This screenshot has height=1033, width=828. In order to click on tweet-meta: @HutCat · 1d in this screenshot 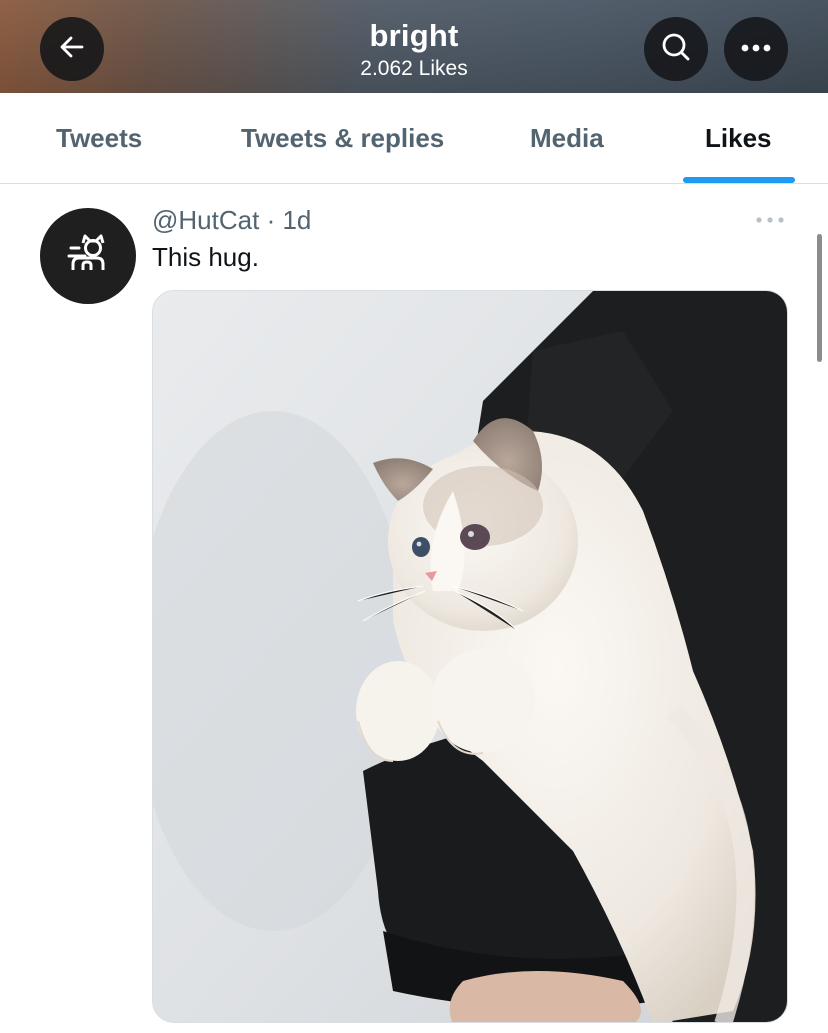, I will do `click(231, 220)`.